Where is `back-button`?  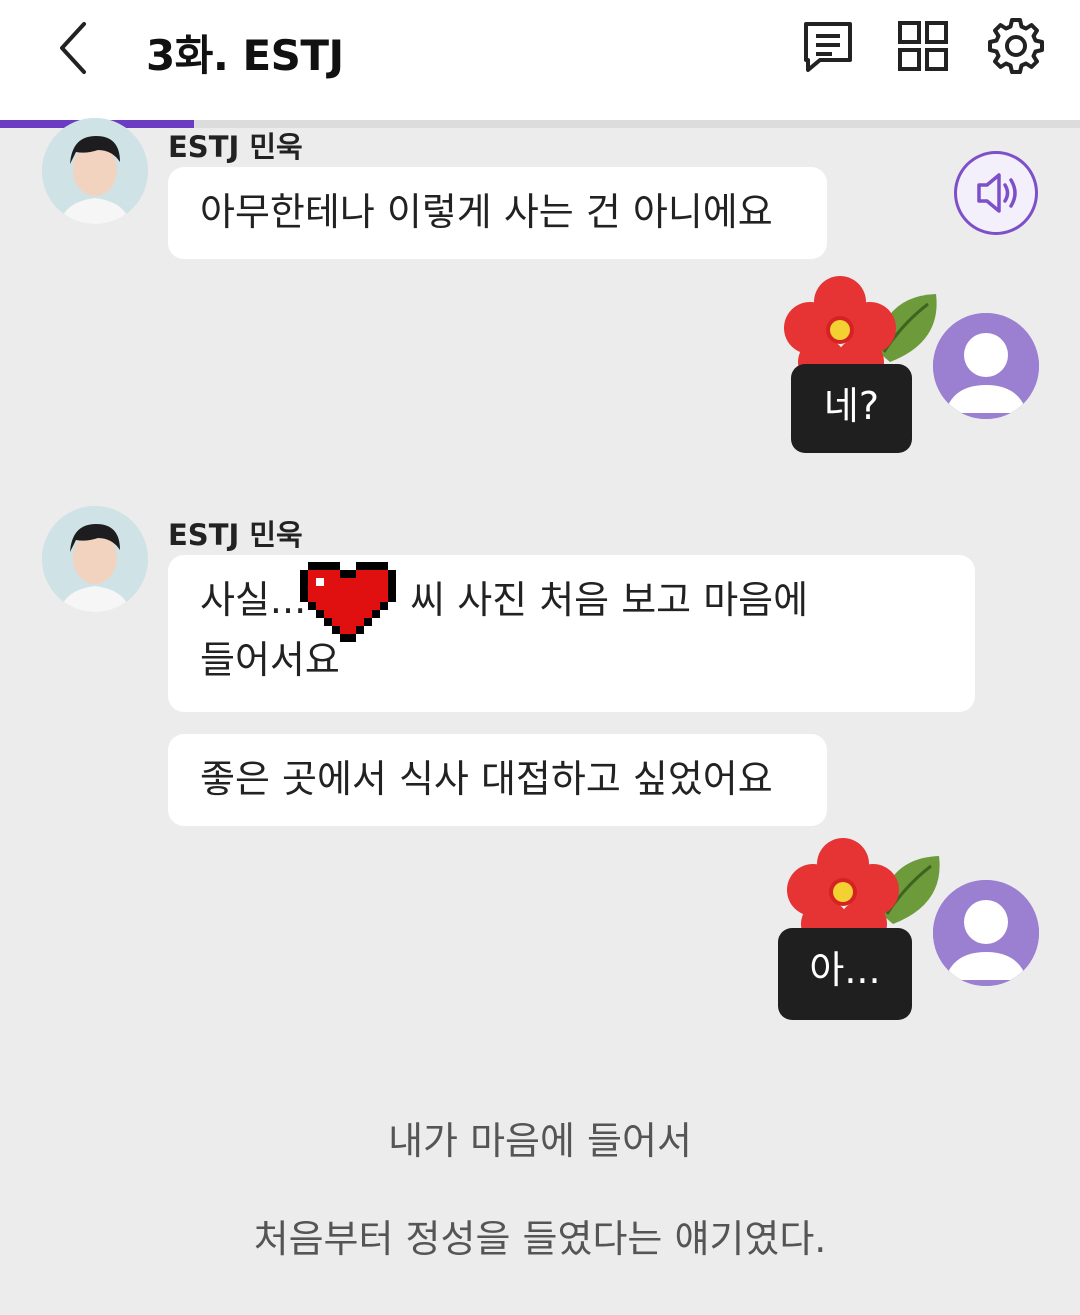
back-button is located at coordinates (76, 48).